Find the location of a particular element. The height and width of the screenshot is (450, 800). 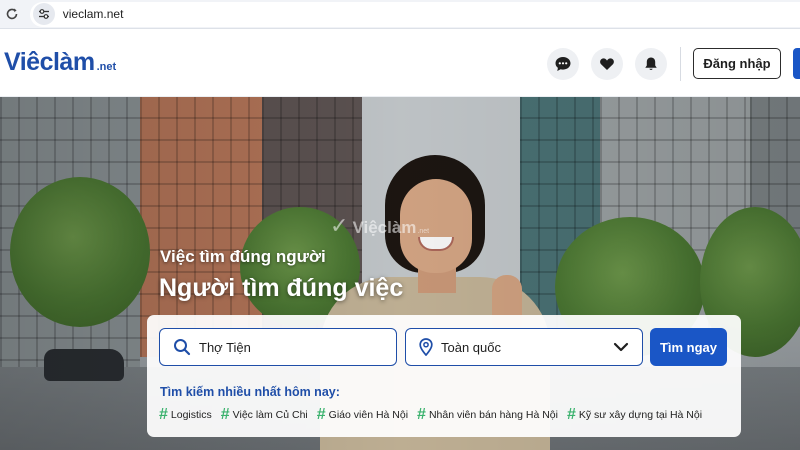

popular-tag: # Nhân viên bán hàng Hà Nội is located at coordinates (487, 415).